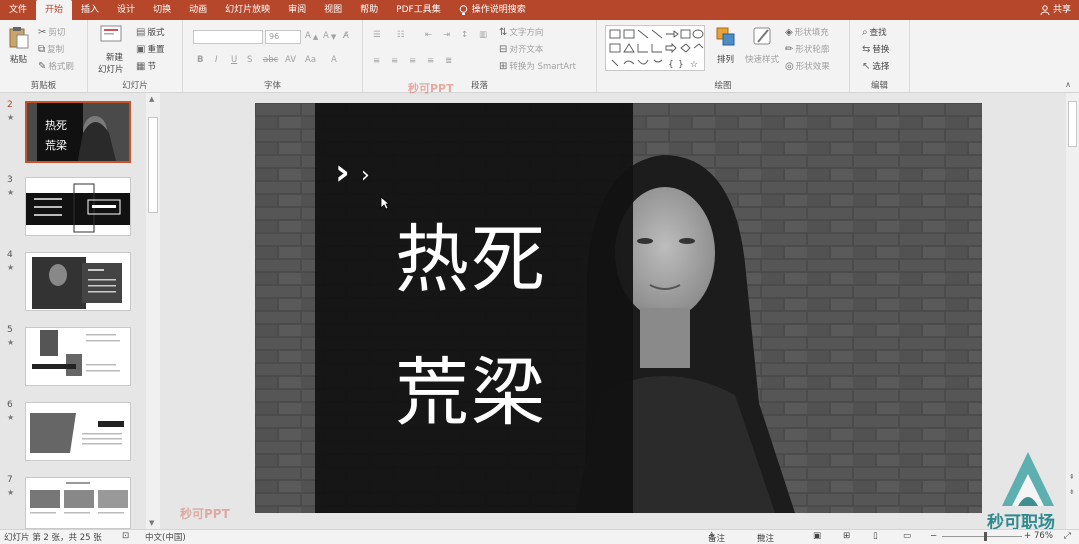 Image resolution: width=1079 pixels, height=544 pixels. I want to click on zoom-level: 76%, so click(1043, 536).